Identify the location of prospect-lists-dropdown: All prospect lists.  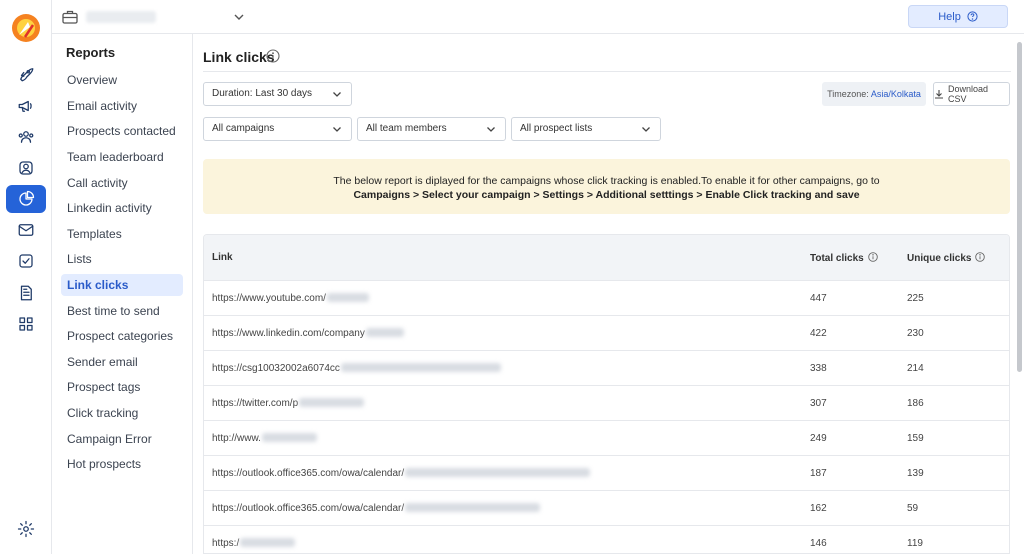
(586, 129).